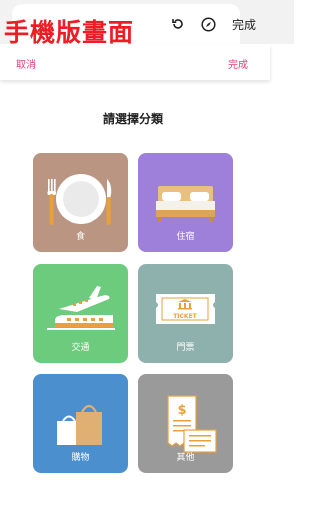 The width and height of the screenshot is (320, 507). What do you see at coordinates (80, 348) in the screenshot?
I see `category-label: 交通` at bounding box center [80, 348].